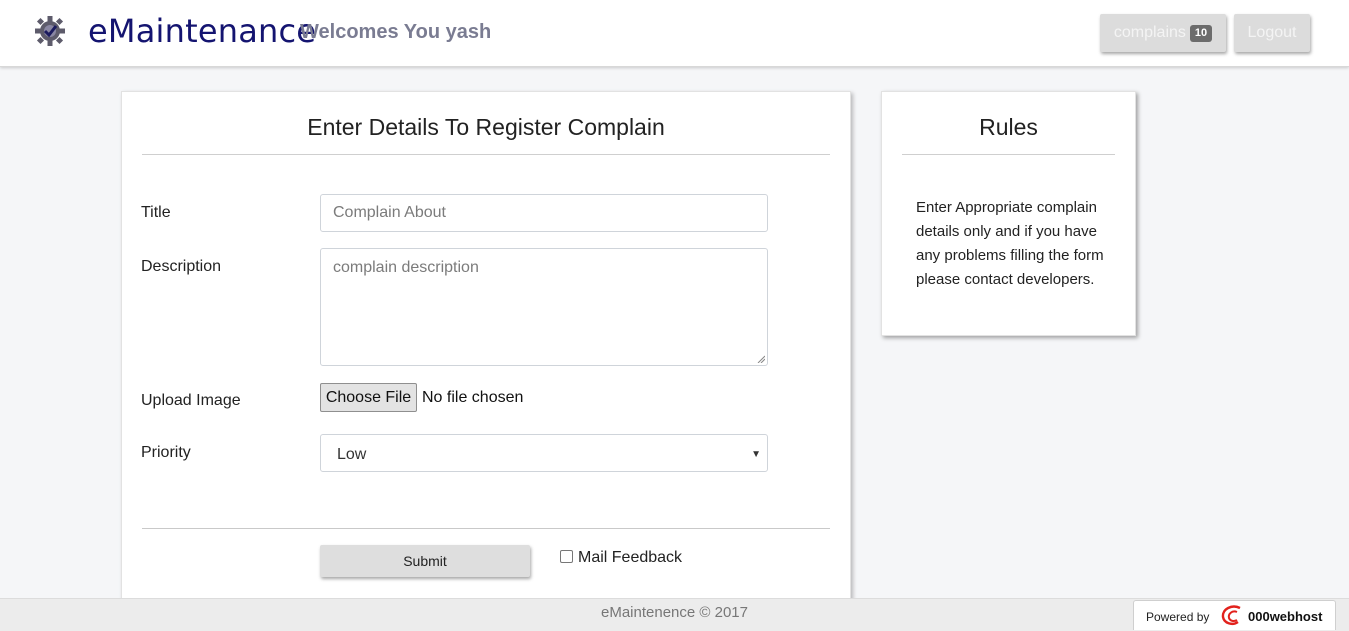  I want to click on powered-by-badge: Powered by 000webhost, so click(1234, 615).